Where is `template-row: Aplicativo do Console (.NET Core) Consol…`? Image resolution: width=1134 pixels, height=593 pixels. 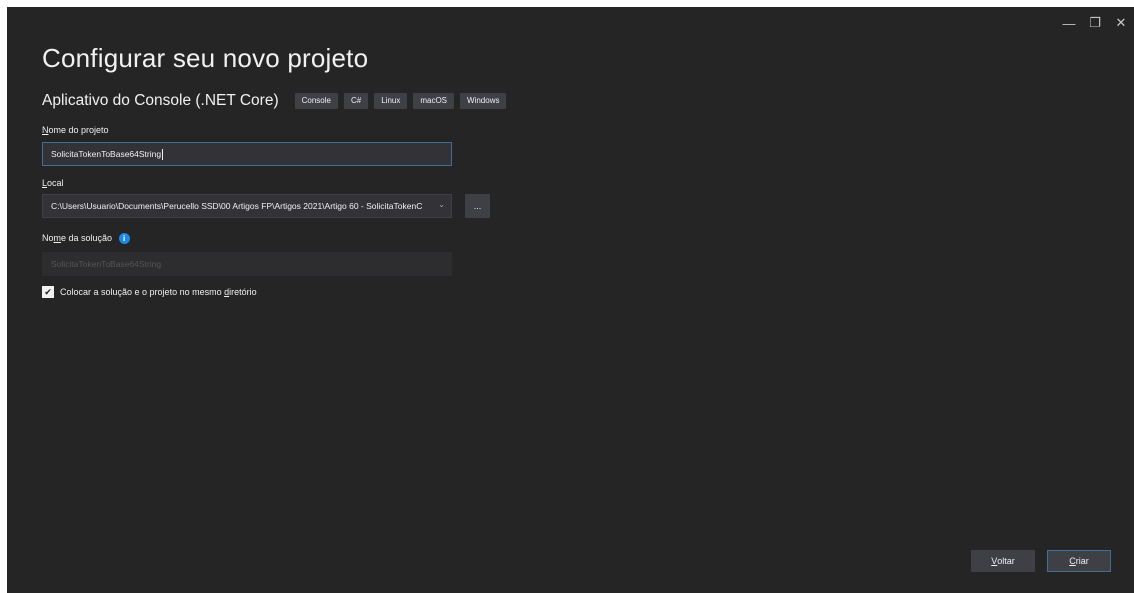 template-row: Aplicativo do Console (.NET Core) Consol… is located at coordinates (274, 101).